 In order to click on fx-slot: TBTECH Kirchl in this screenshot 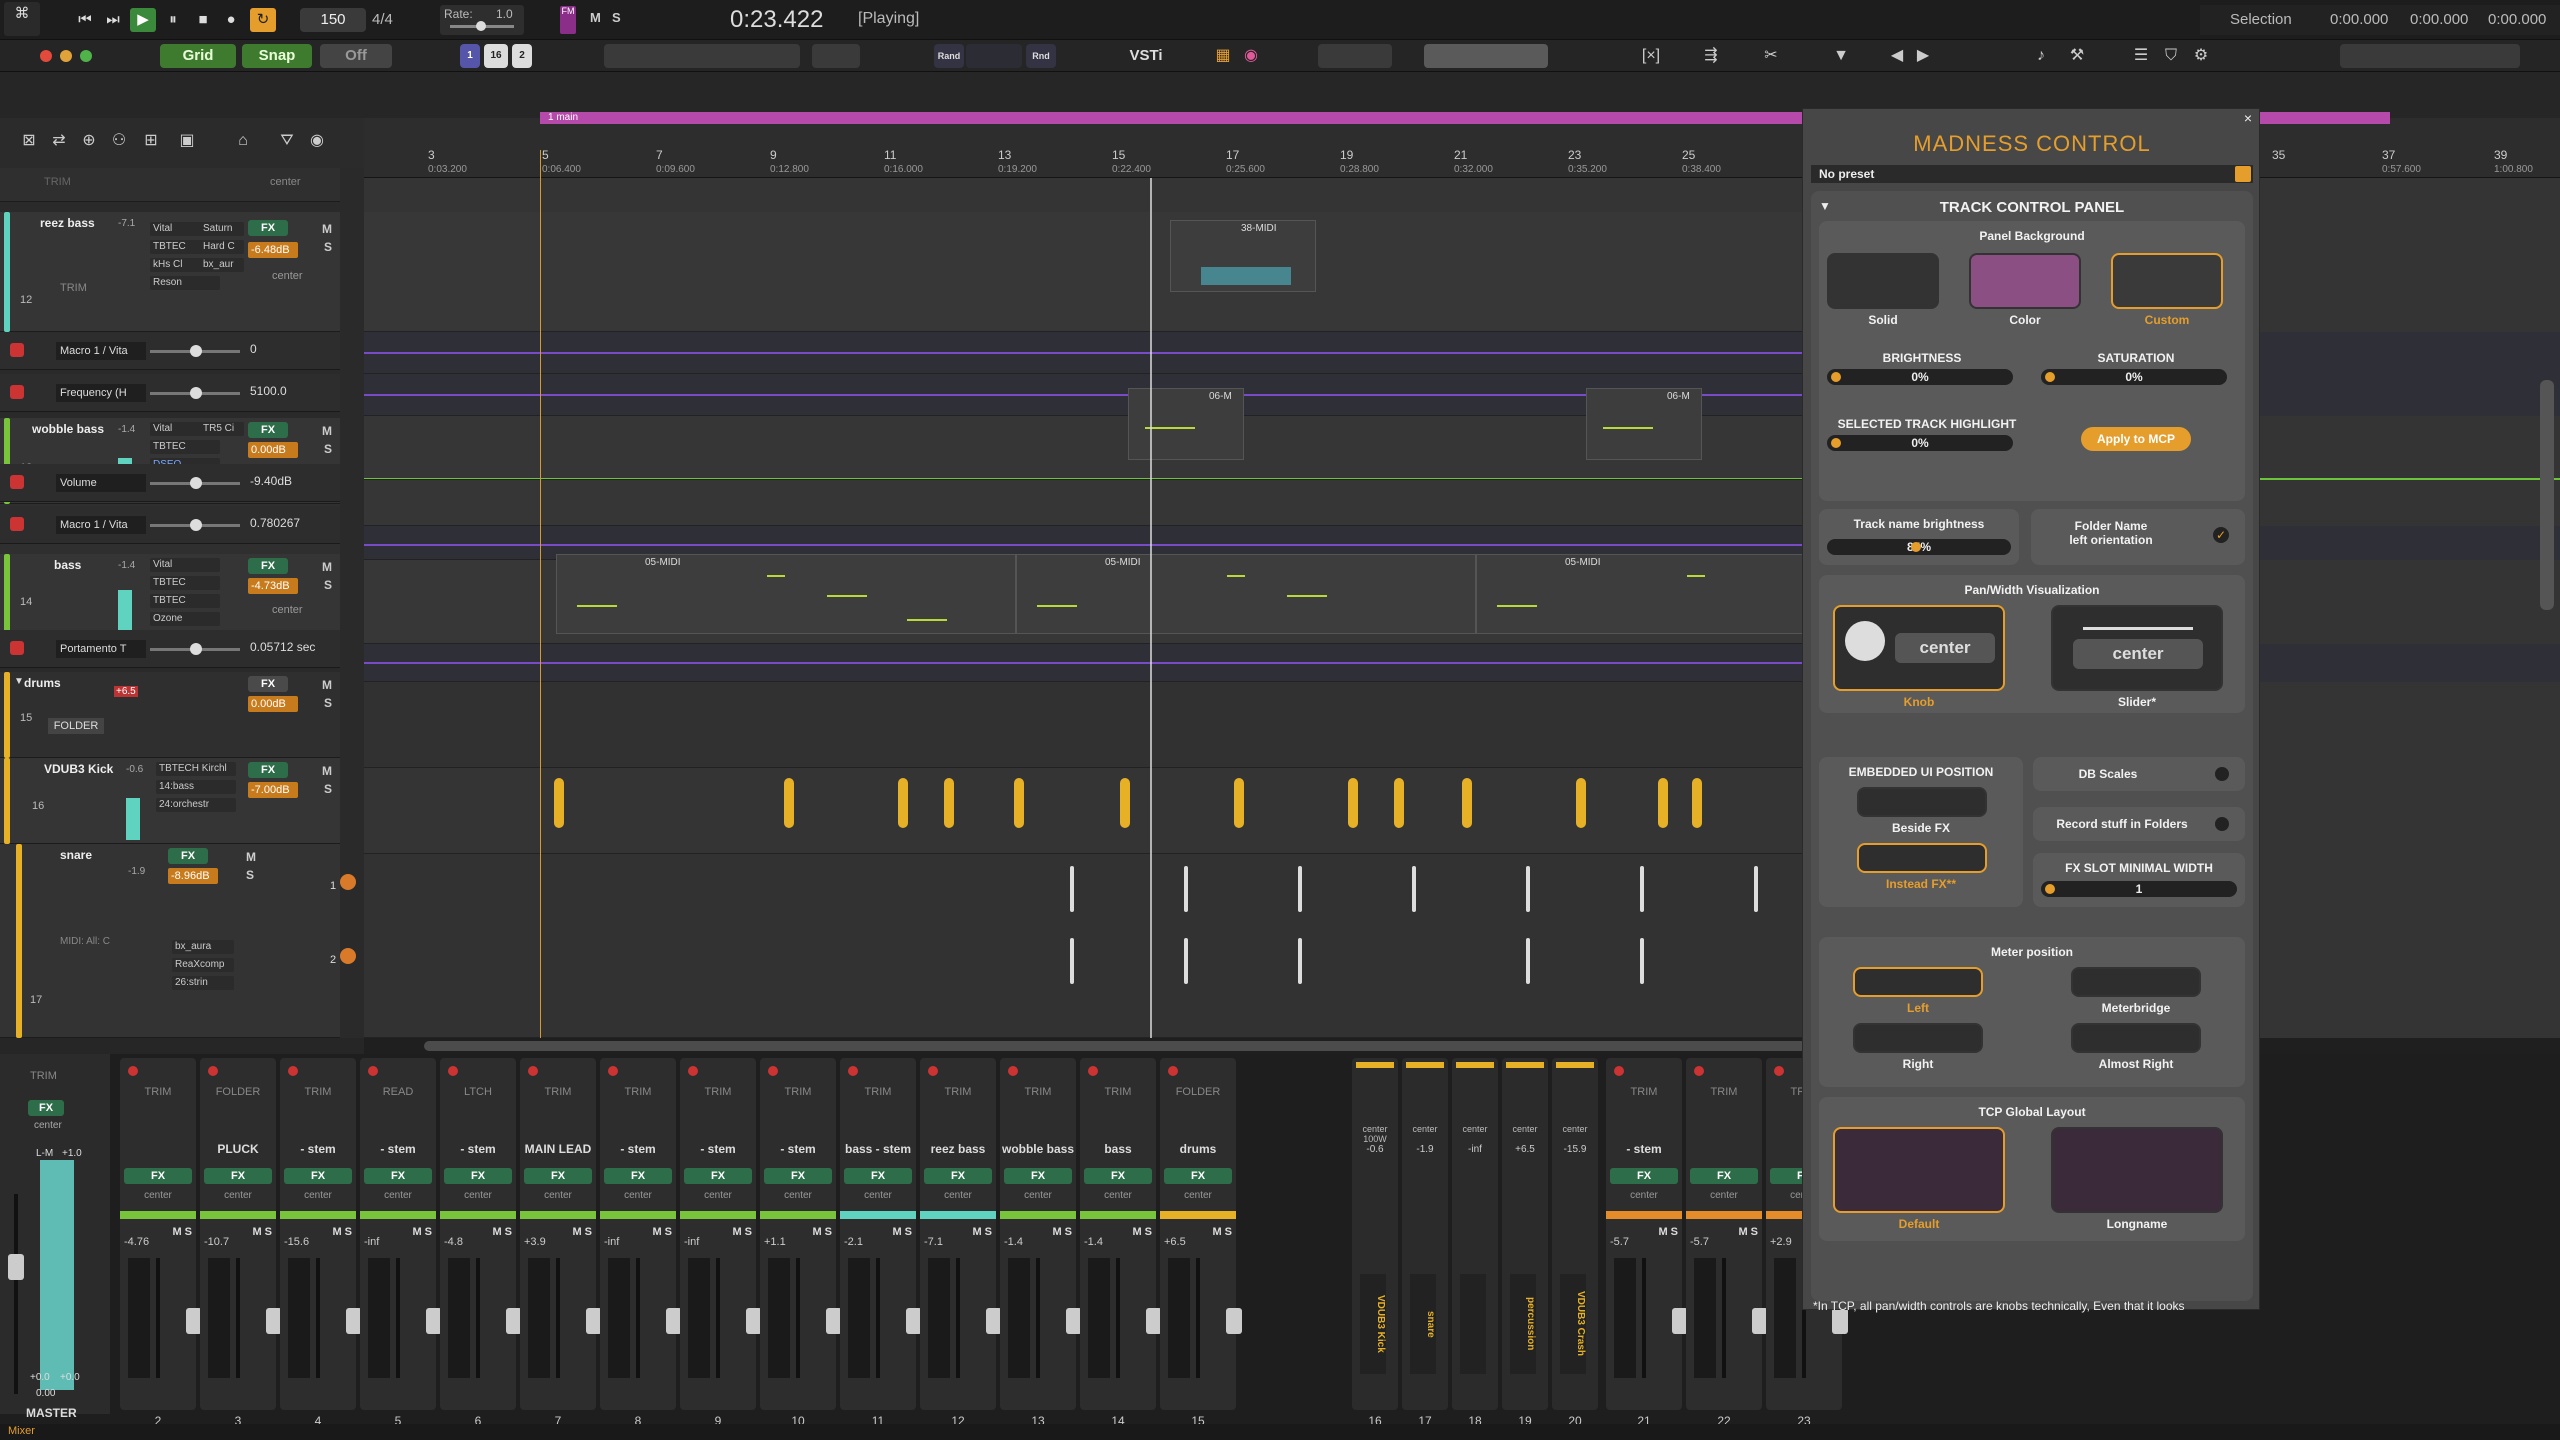, I will do `click(196, 769)`.